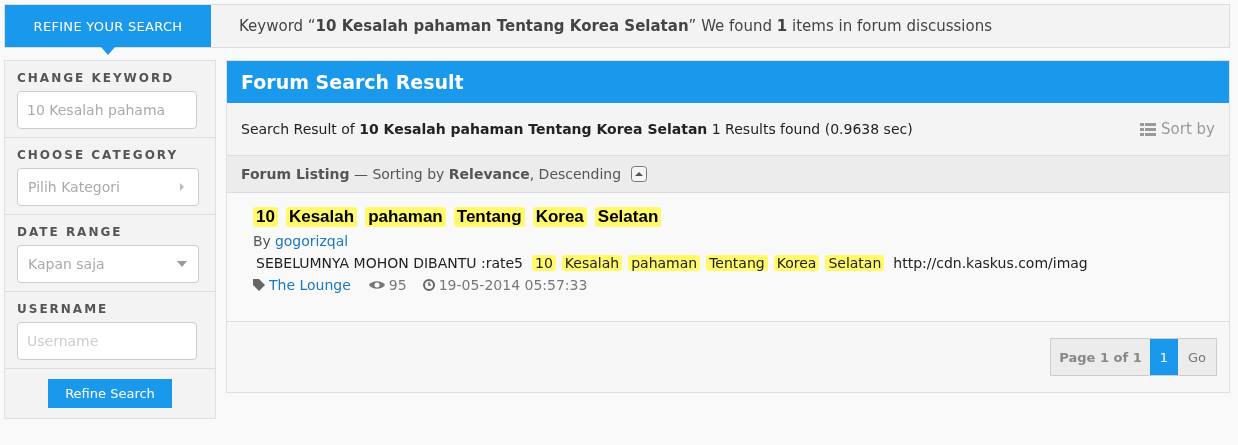  Describe the element at coordinates (577, 129) in the screenshot. I see `result-info: Search Result of 10 Kesalah pahaman Tentang Korea Selatan 1 Results found (0.9638 sec)` at that location.